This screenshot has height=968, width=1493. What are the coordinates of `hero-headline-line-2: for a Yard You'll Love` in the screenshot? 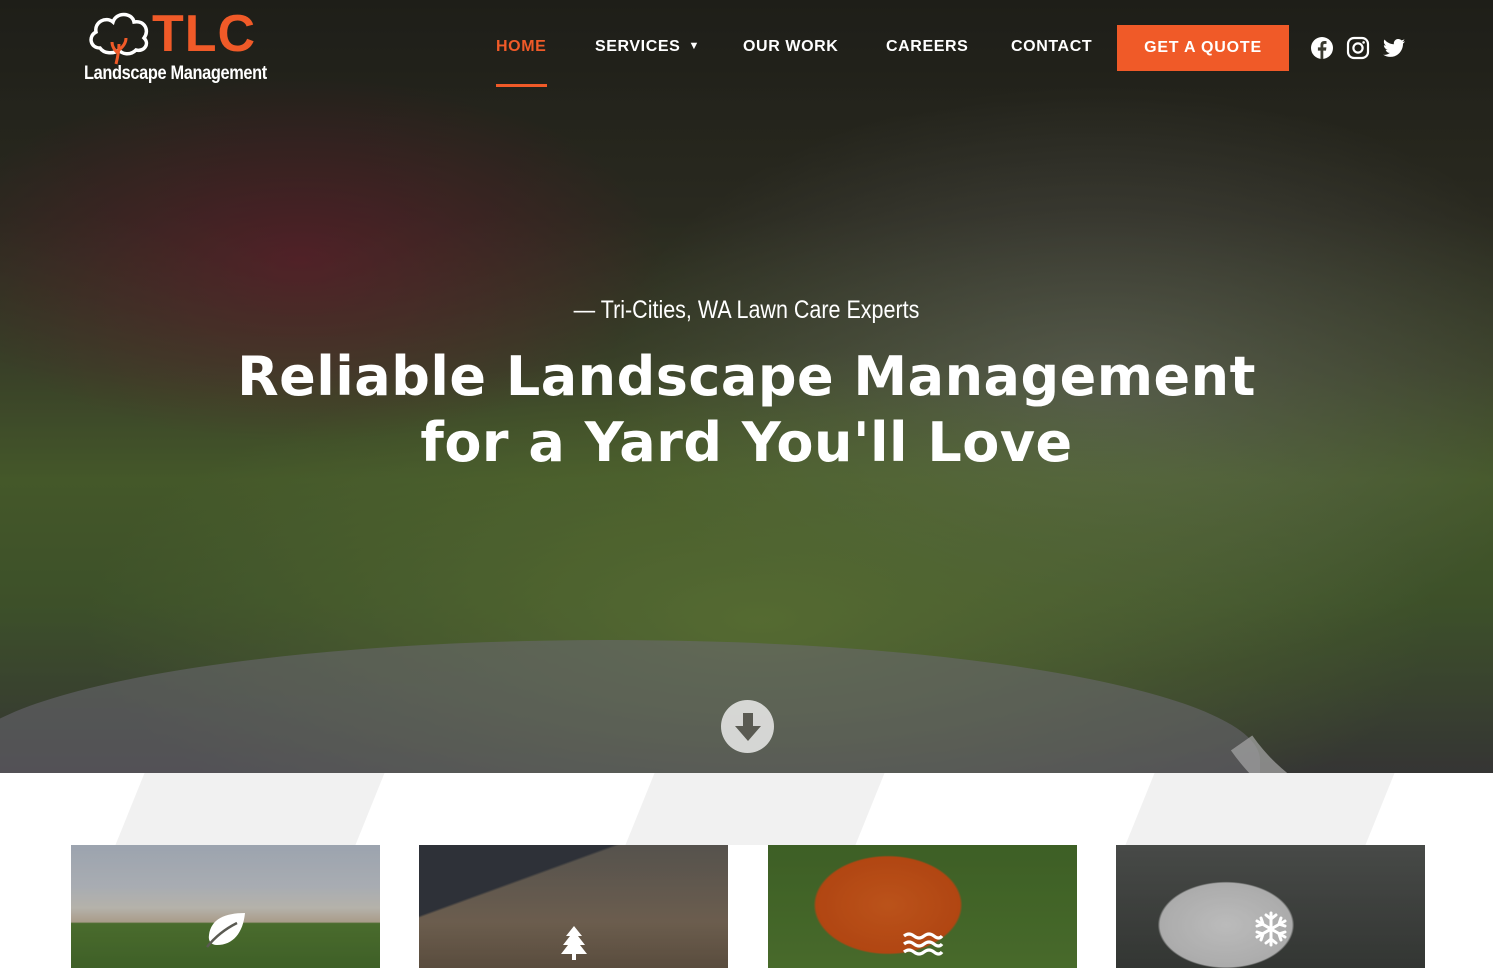 It's located at (746, 442).